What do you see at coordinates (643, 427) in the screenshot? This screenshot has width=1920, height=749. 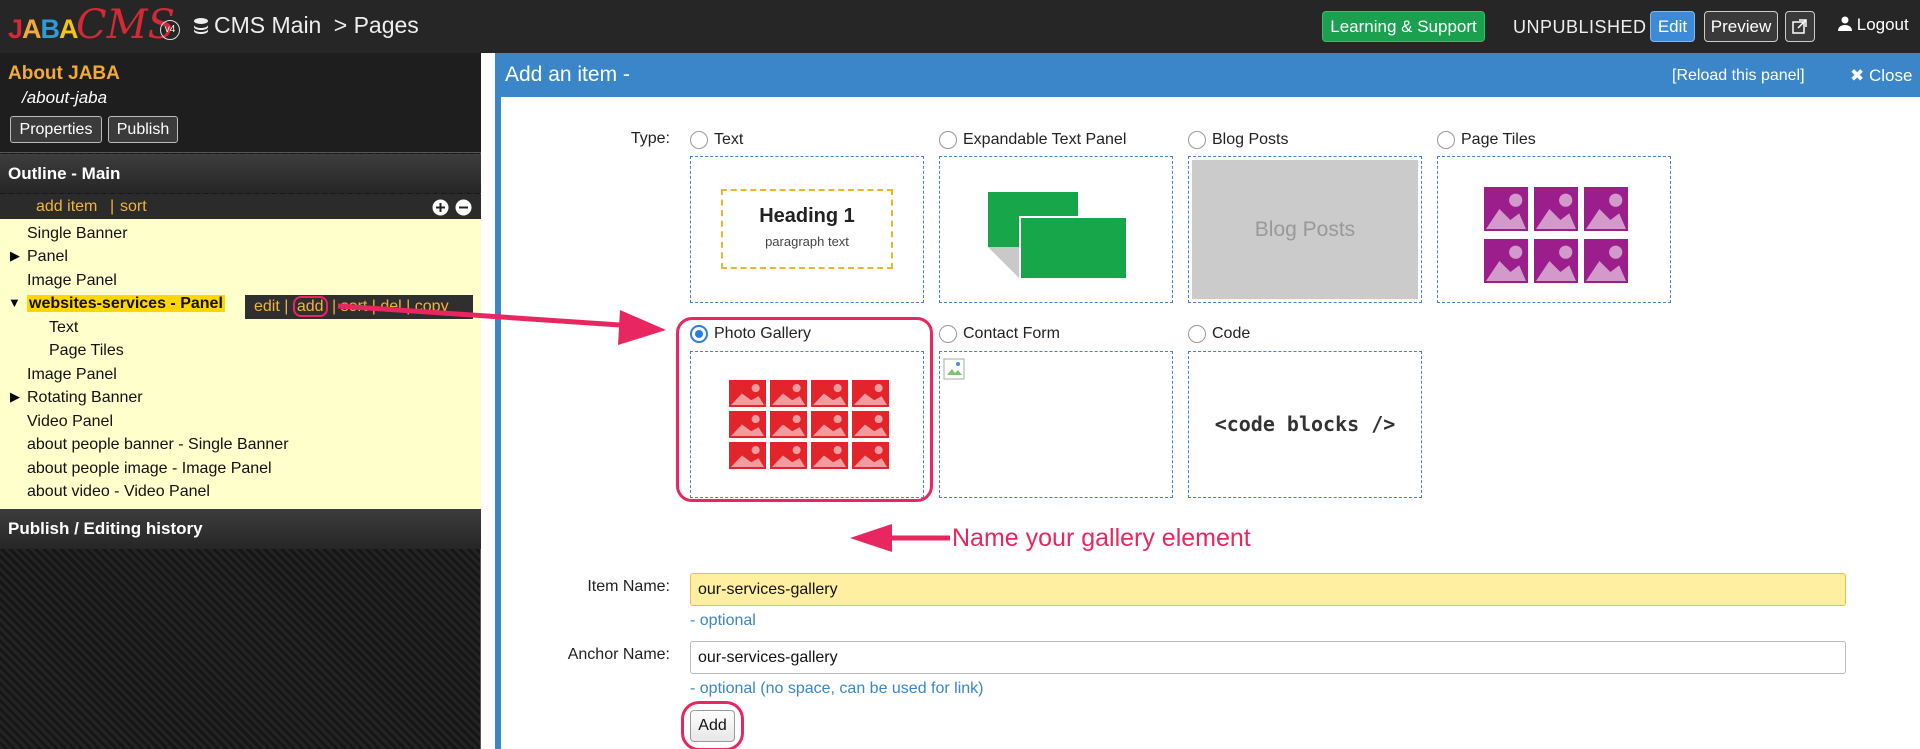 I see `annotation-arrows` at bounding box center [643, 427].